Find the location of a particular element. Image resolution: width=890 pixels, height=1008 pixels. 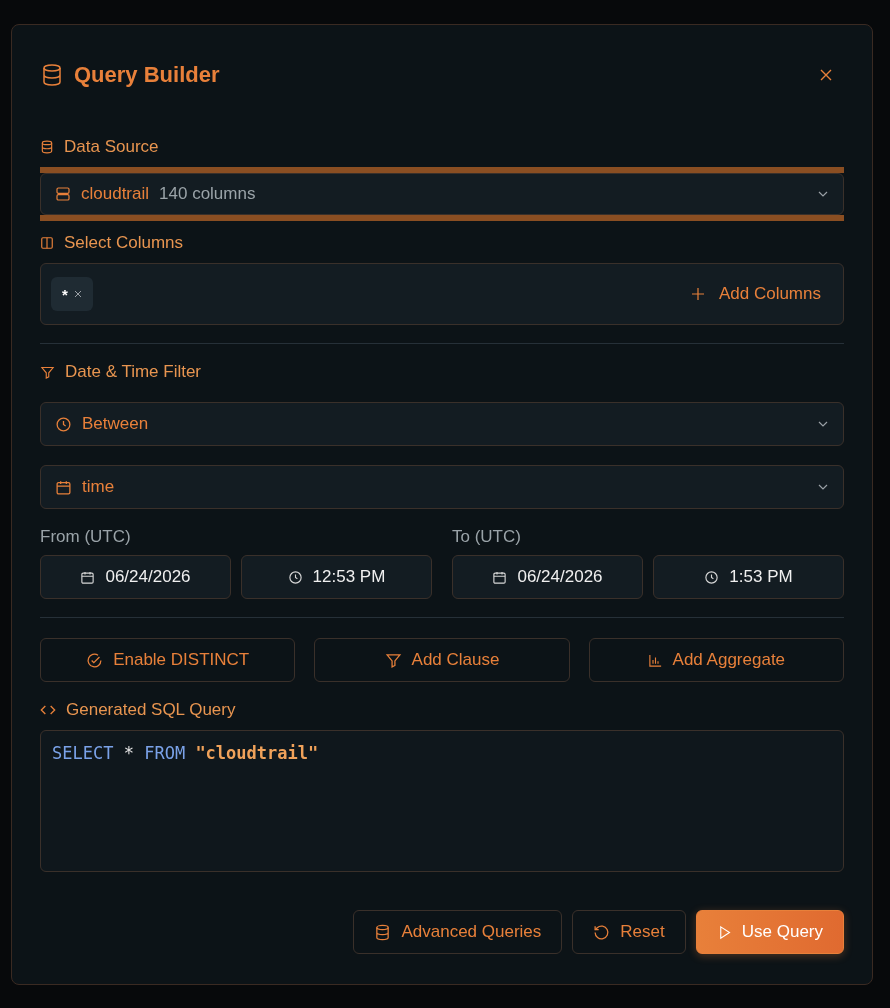

add-columns-button: Add Columns is located at coordinates (758, 294).